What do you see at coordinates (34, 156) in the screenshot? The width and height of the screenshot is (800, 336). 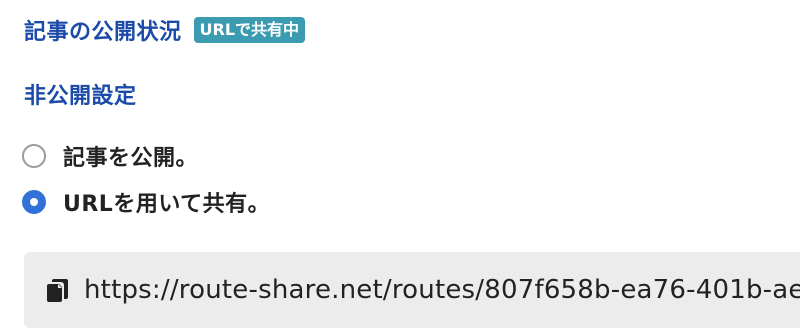 I see `radio-button-public` at bounding box center [34, 156].